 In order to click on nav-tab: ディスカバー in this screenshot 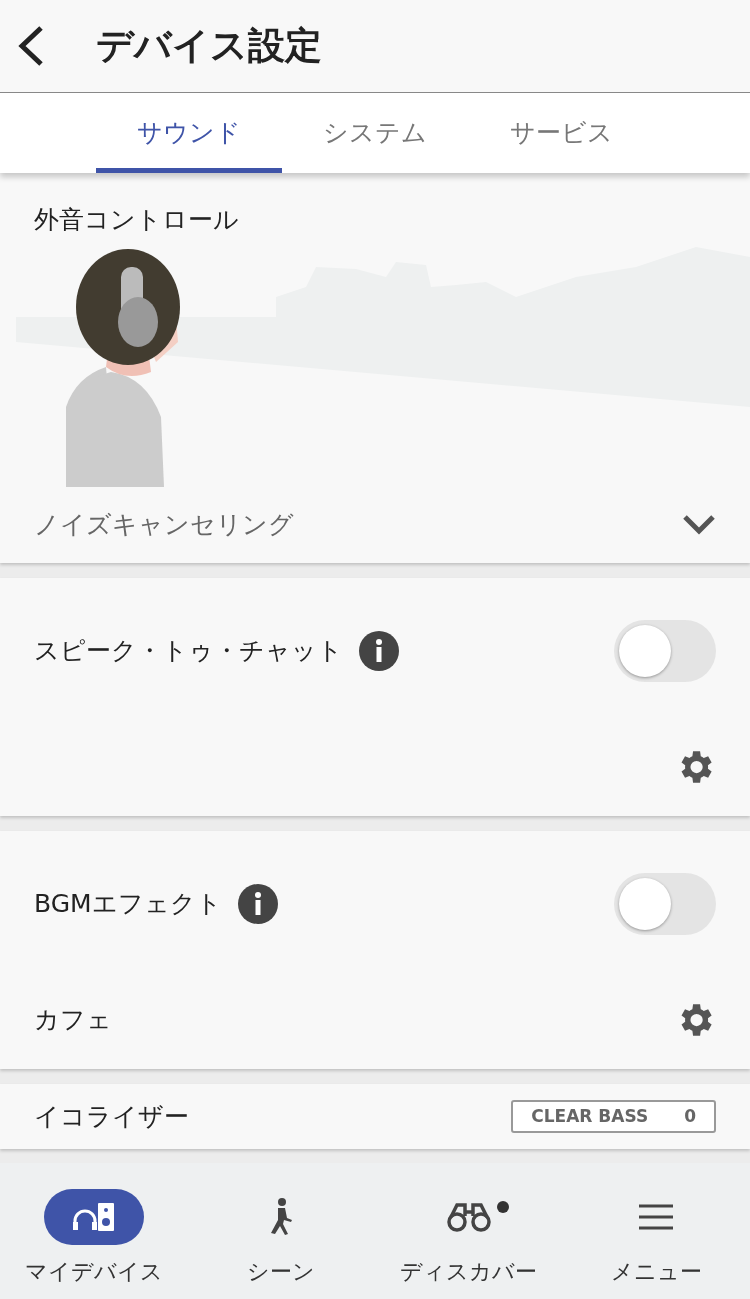, I will do `click(469, 1231)`.